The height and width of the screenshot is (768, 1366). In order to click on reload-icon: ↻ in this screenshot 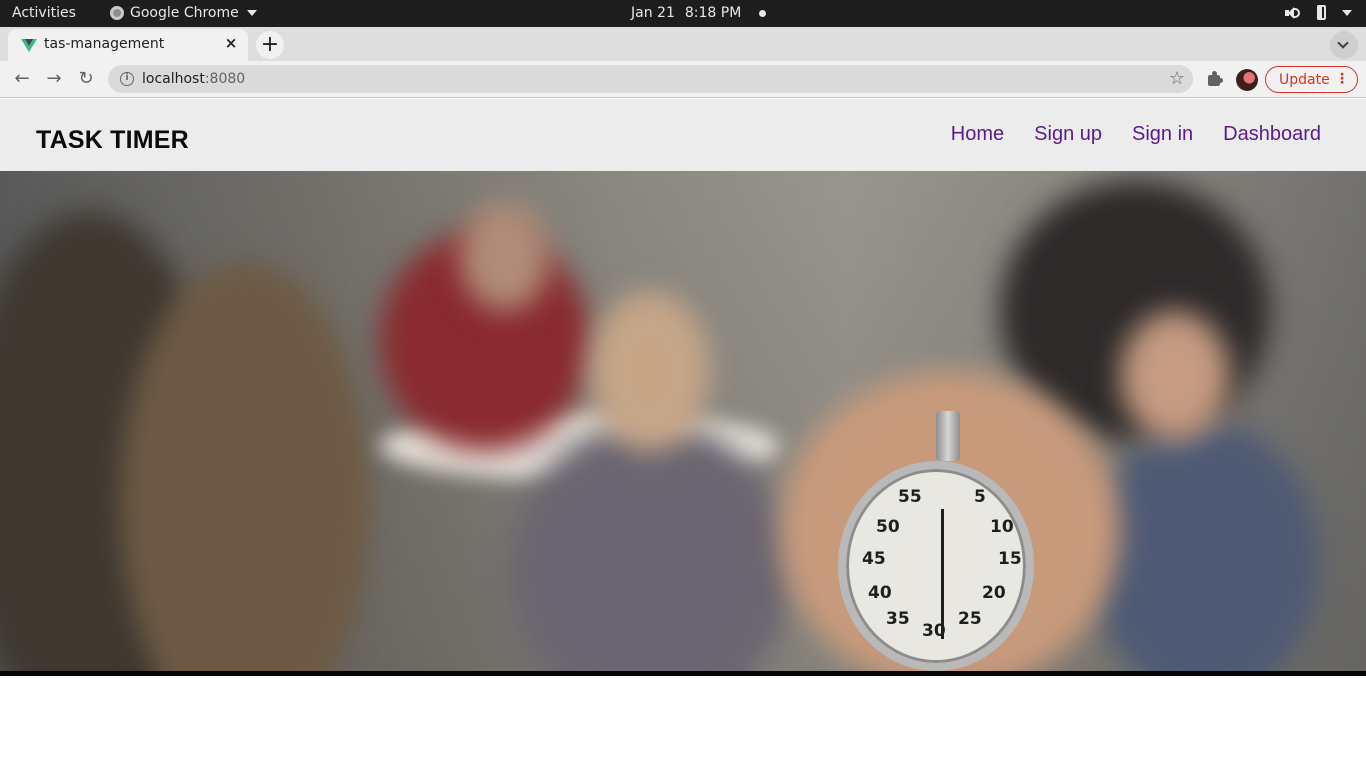, I will do `click(86, 79)`.